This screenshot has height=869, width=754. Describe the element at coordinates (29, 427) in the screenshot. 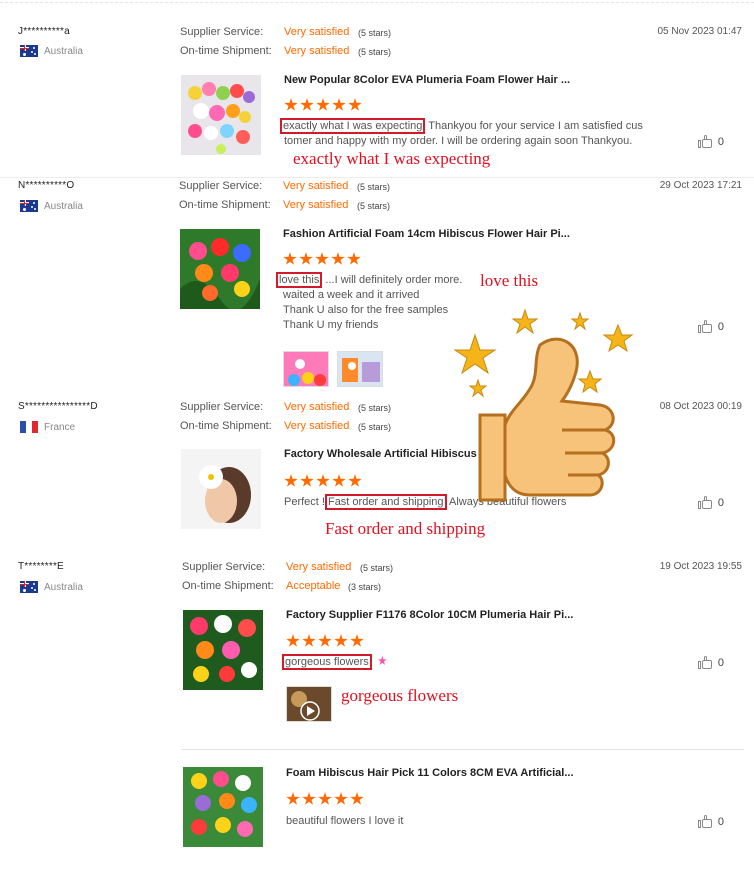

I see `france-flag-icon` at that location.